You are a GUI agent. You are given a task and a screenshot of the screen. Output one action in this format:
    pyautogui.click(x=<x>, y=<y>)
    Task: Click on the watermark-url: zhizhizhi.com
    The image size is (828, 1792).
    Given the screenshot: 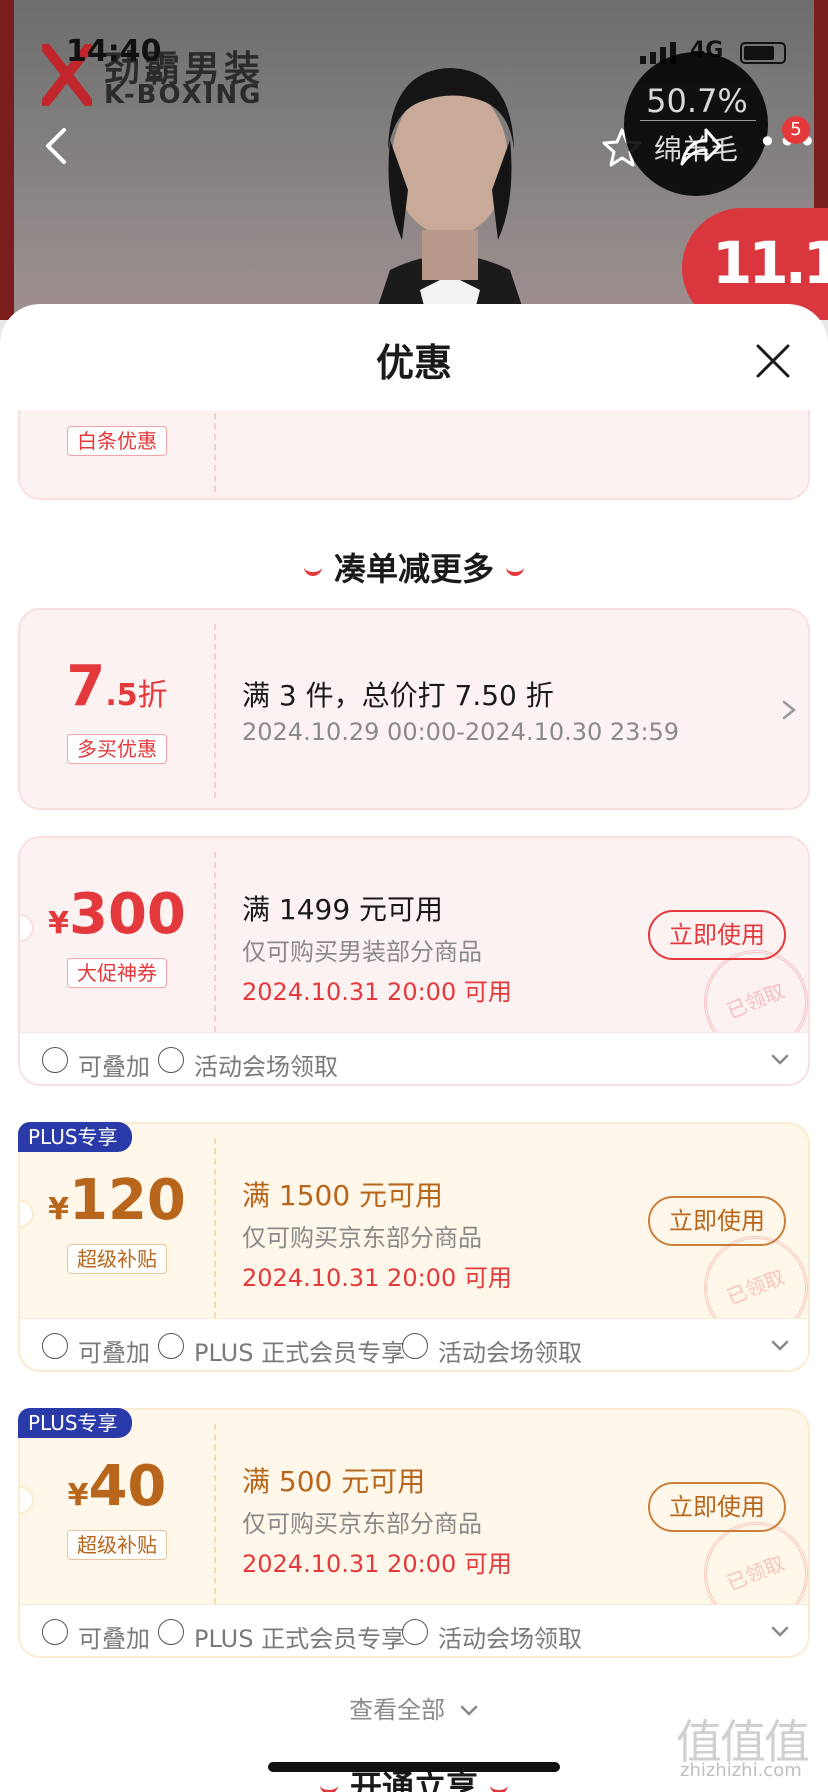 What is the action you would take?
    pyautogui.click(x=741, y=1770)
    